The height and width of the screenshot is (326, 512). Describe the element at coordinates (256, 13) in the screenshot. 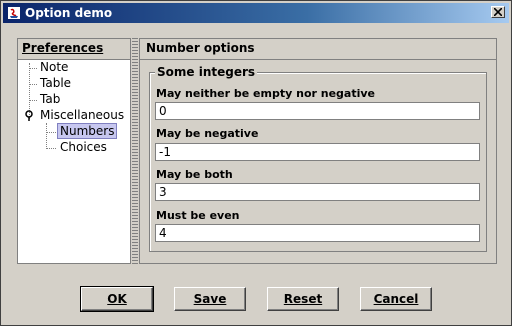

I see `title-bar: Option demo` at that location.